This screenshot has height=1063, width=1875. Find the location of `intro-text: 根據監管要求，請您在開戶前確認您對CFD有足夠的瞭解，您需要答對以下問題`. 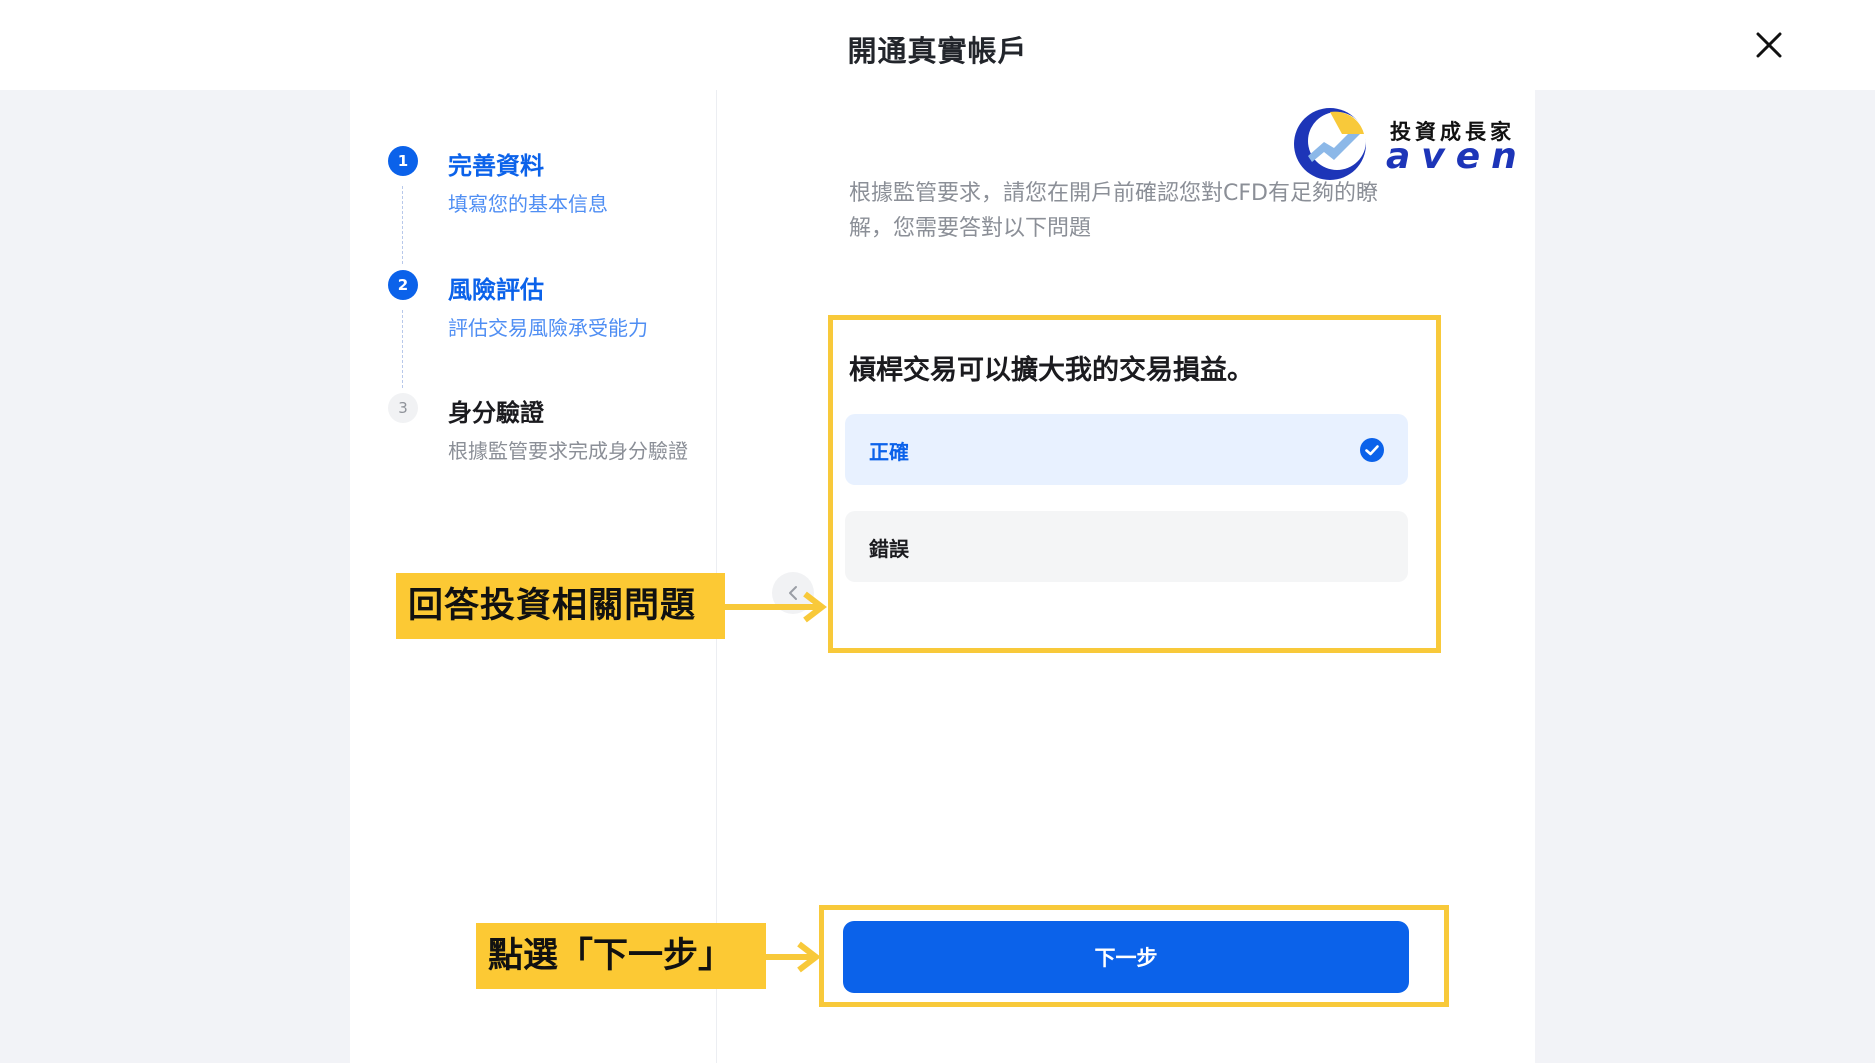

intro-text: 根據監管要求，請您在開戶前確認您對CFD有足夠的瞭解，您需要答對以下問題 is located at coordinates (1113, 211).